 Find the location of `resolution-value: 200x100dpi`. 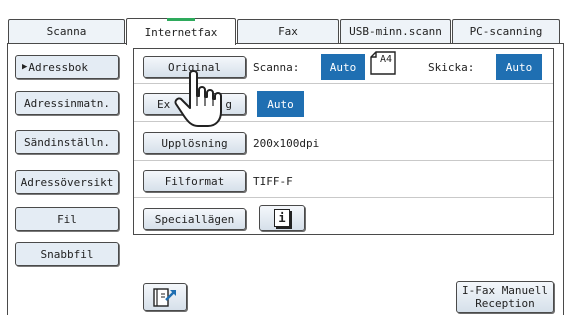

resolution-value: 200x100dpi is located at coordinates (286, 143).